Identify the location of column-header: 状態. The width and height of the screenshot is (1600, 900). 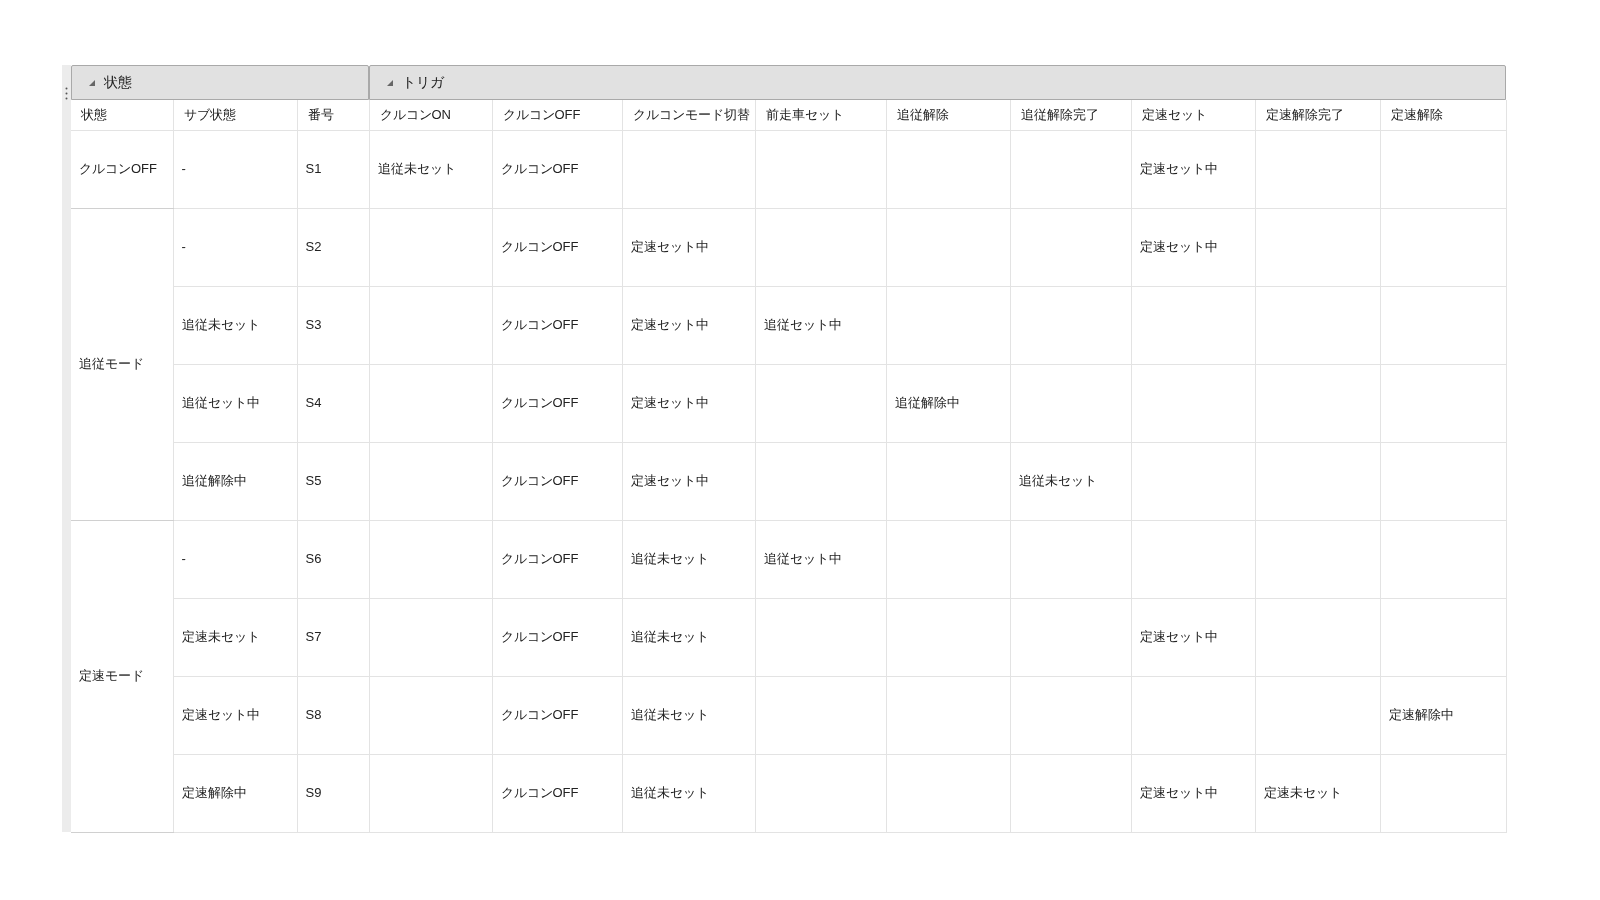
(94, 114).